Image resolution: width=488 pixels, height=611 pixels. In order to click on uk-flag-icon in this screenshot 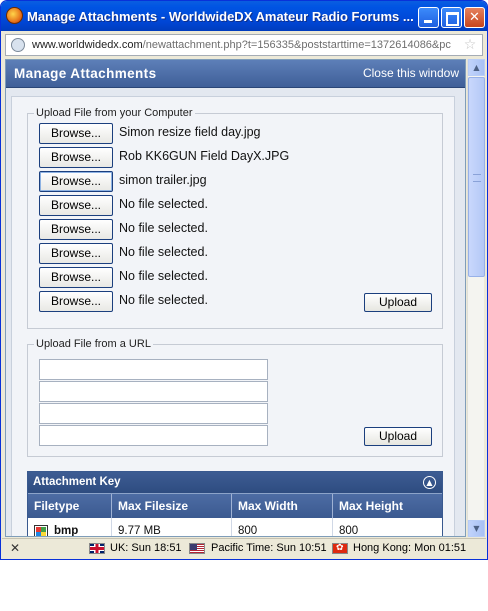, I will do `click(97, 548)`.